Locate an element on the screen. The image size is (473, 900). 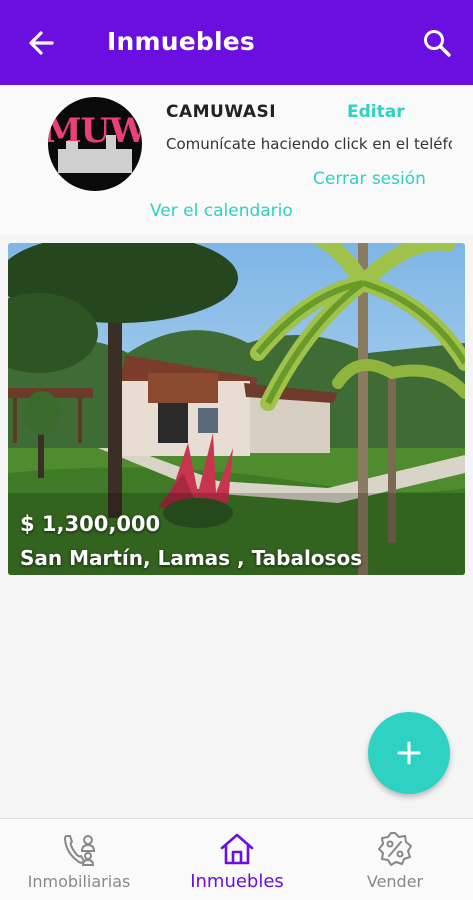
nav-label-inmuebles: Inmuebles is located at coordinates (237, 881).